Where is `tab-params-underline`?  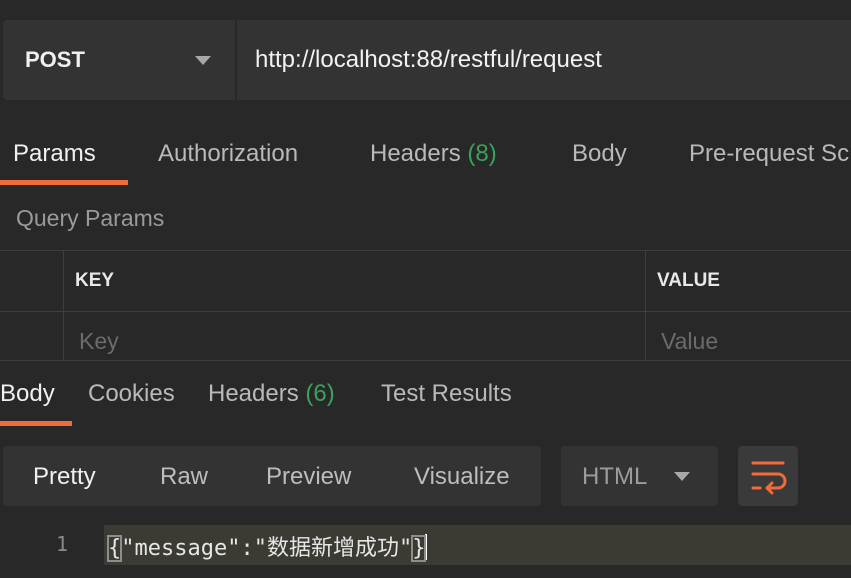
tab-params-underline is located at coordinates (64, 182).